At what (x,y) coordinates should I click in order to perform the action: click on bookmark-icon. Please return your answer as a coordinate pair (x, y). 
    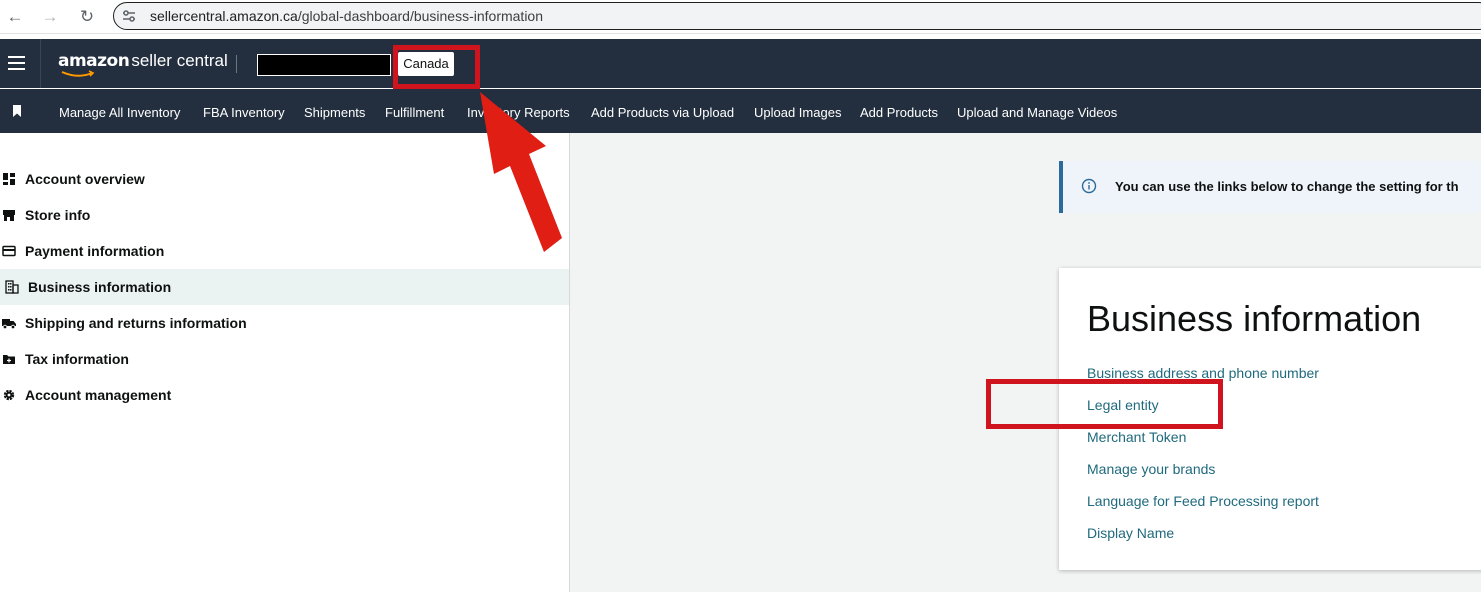
    Looking at the image, I should click on (17, 111).